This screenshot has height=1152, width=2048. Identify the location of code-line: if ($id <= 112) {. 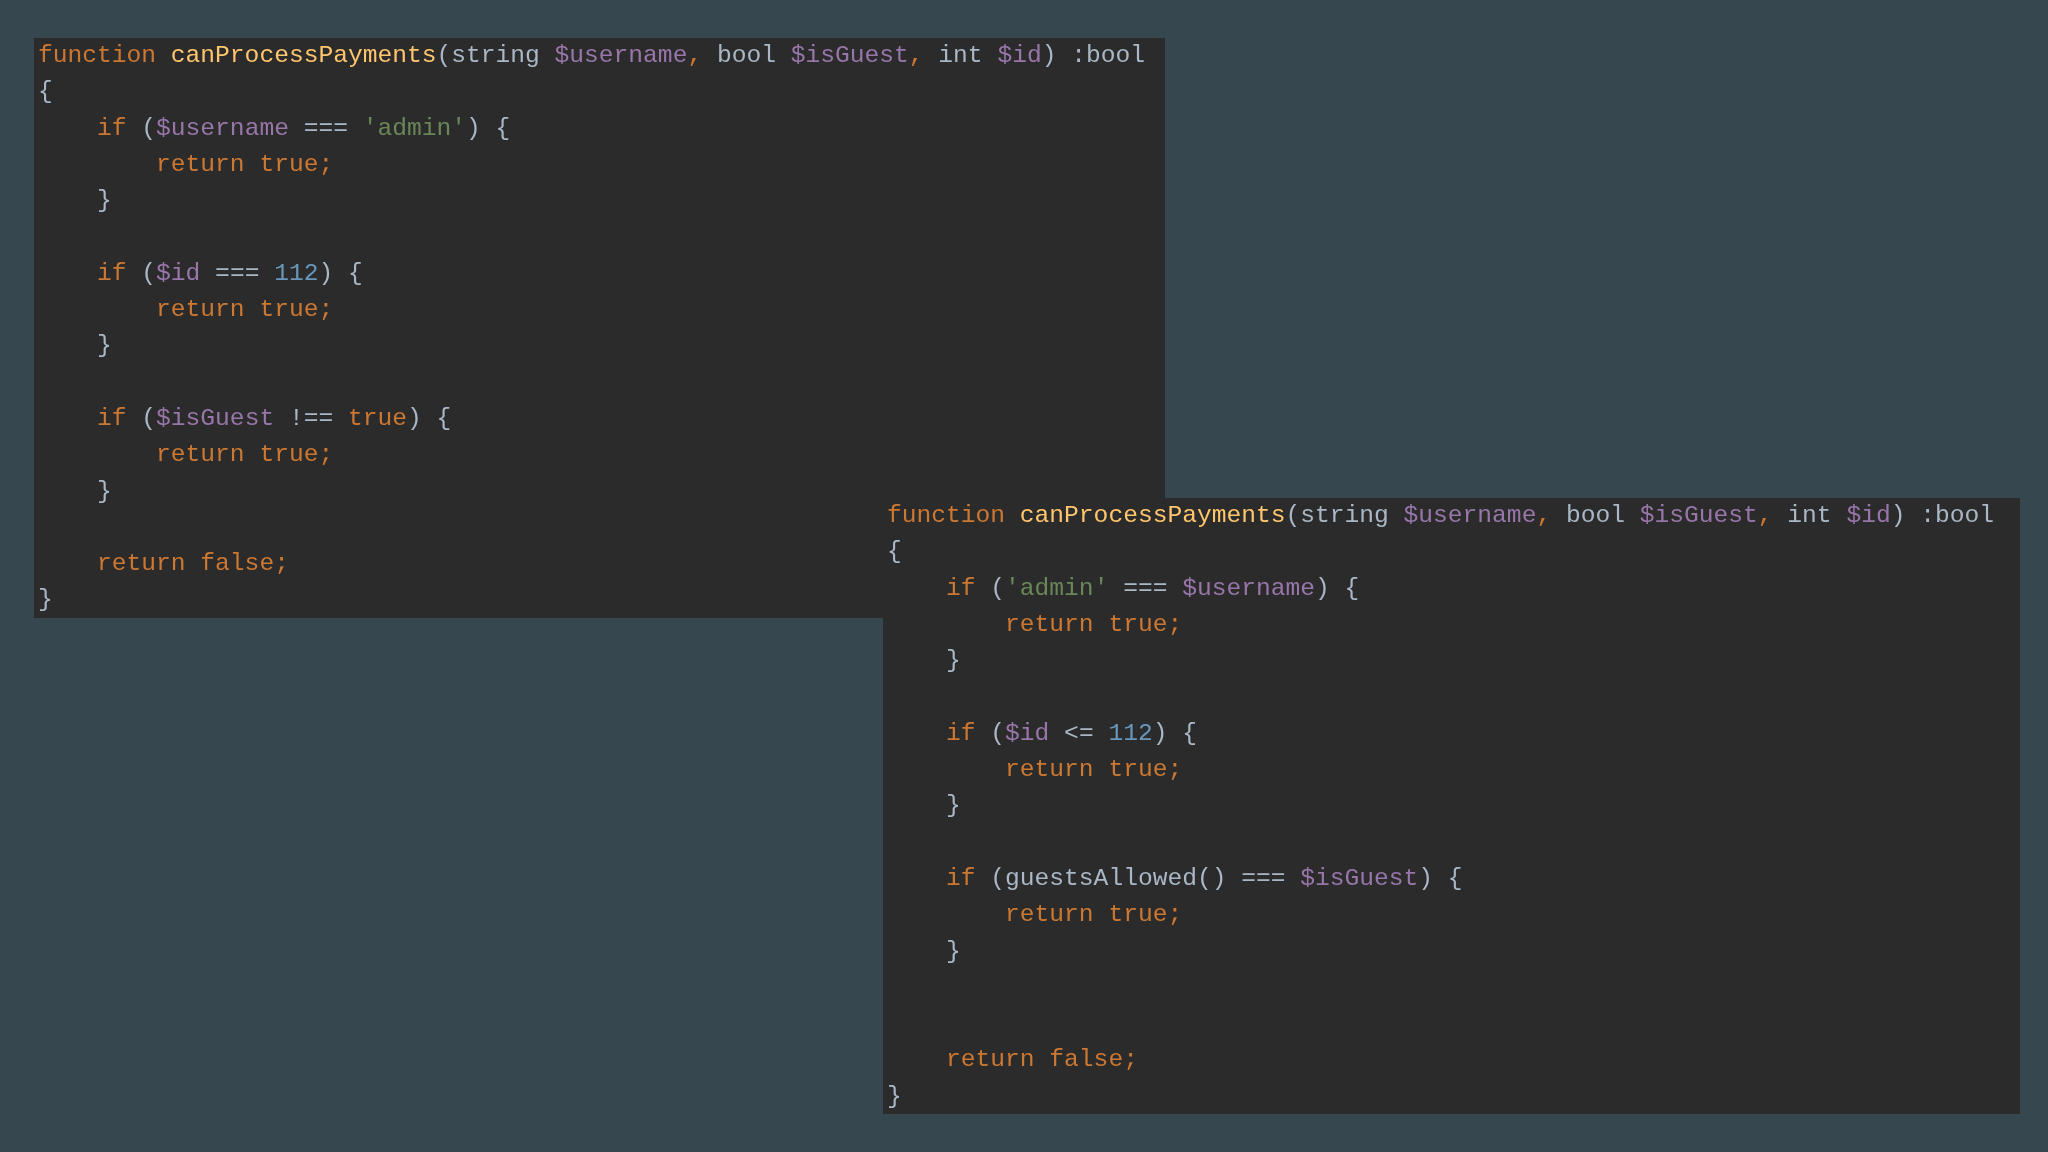
(1071, 733).